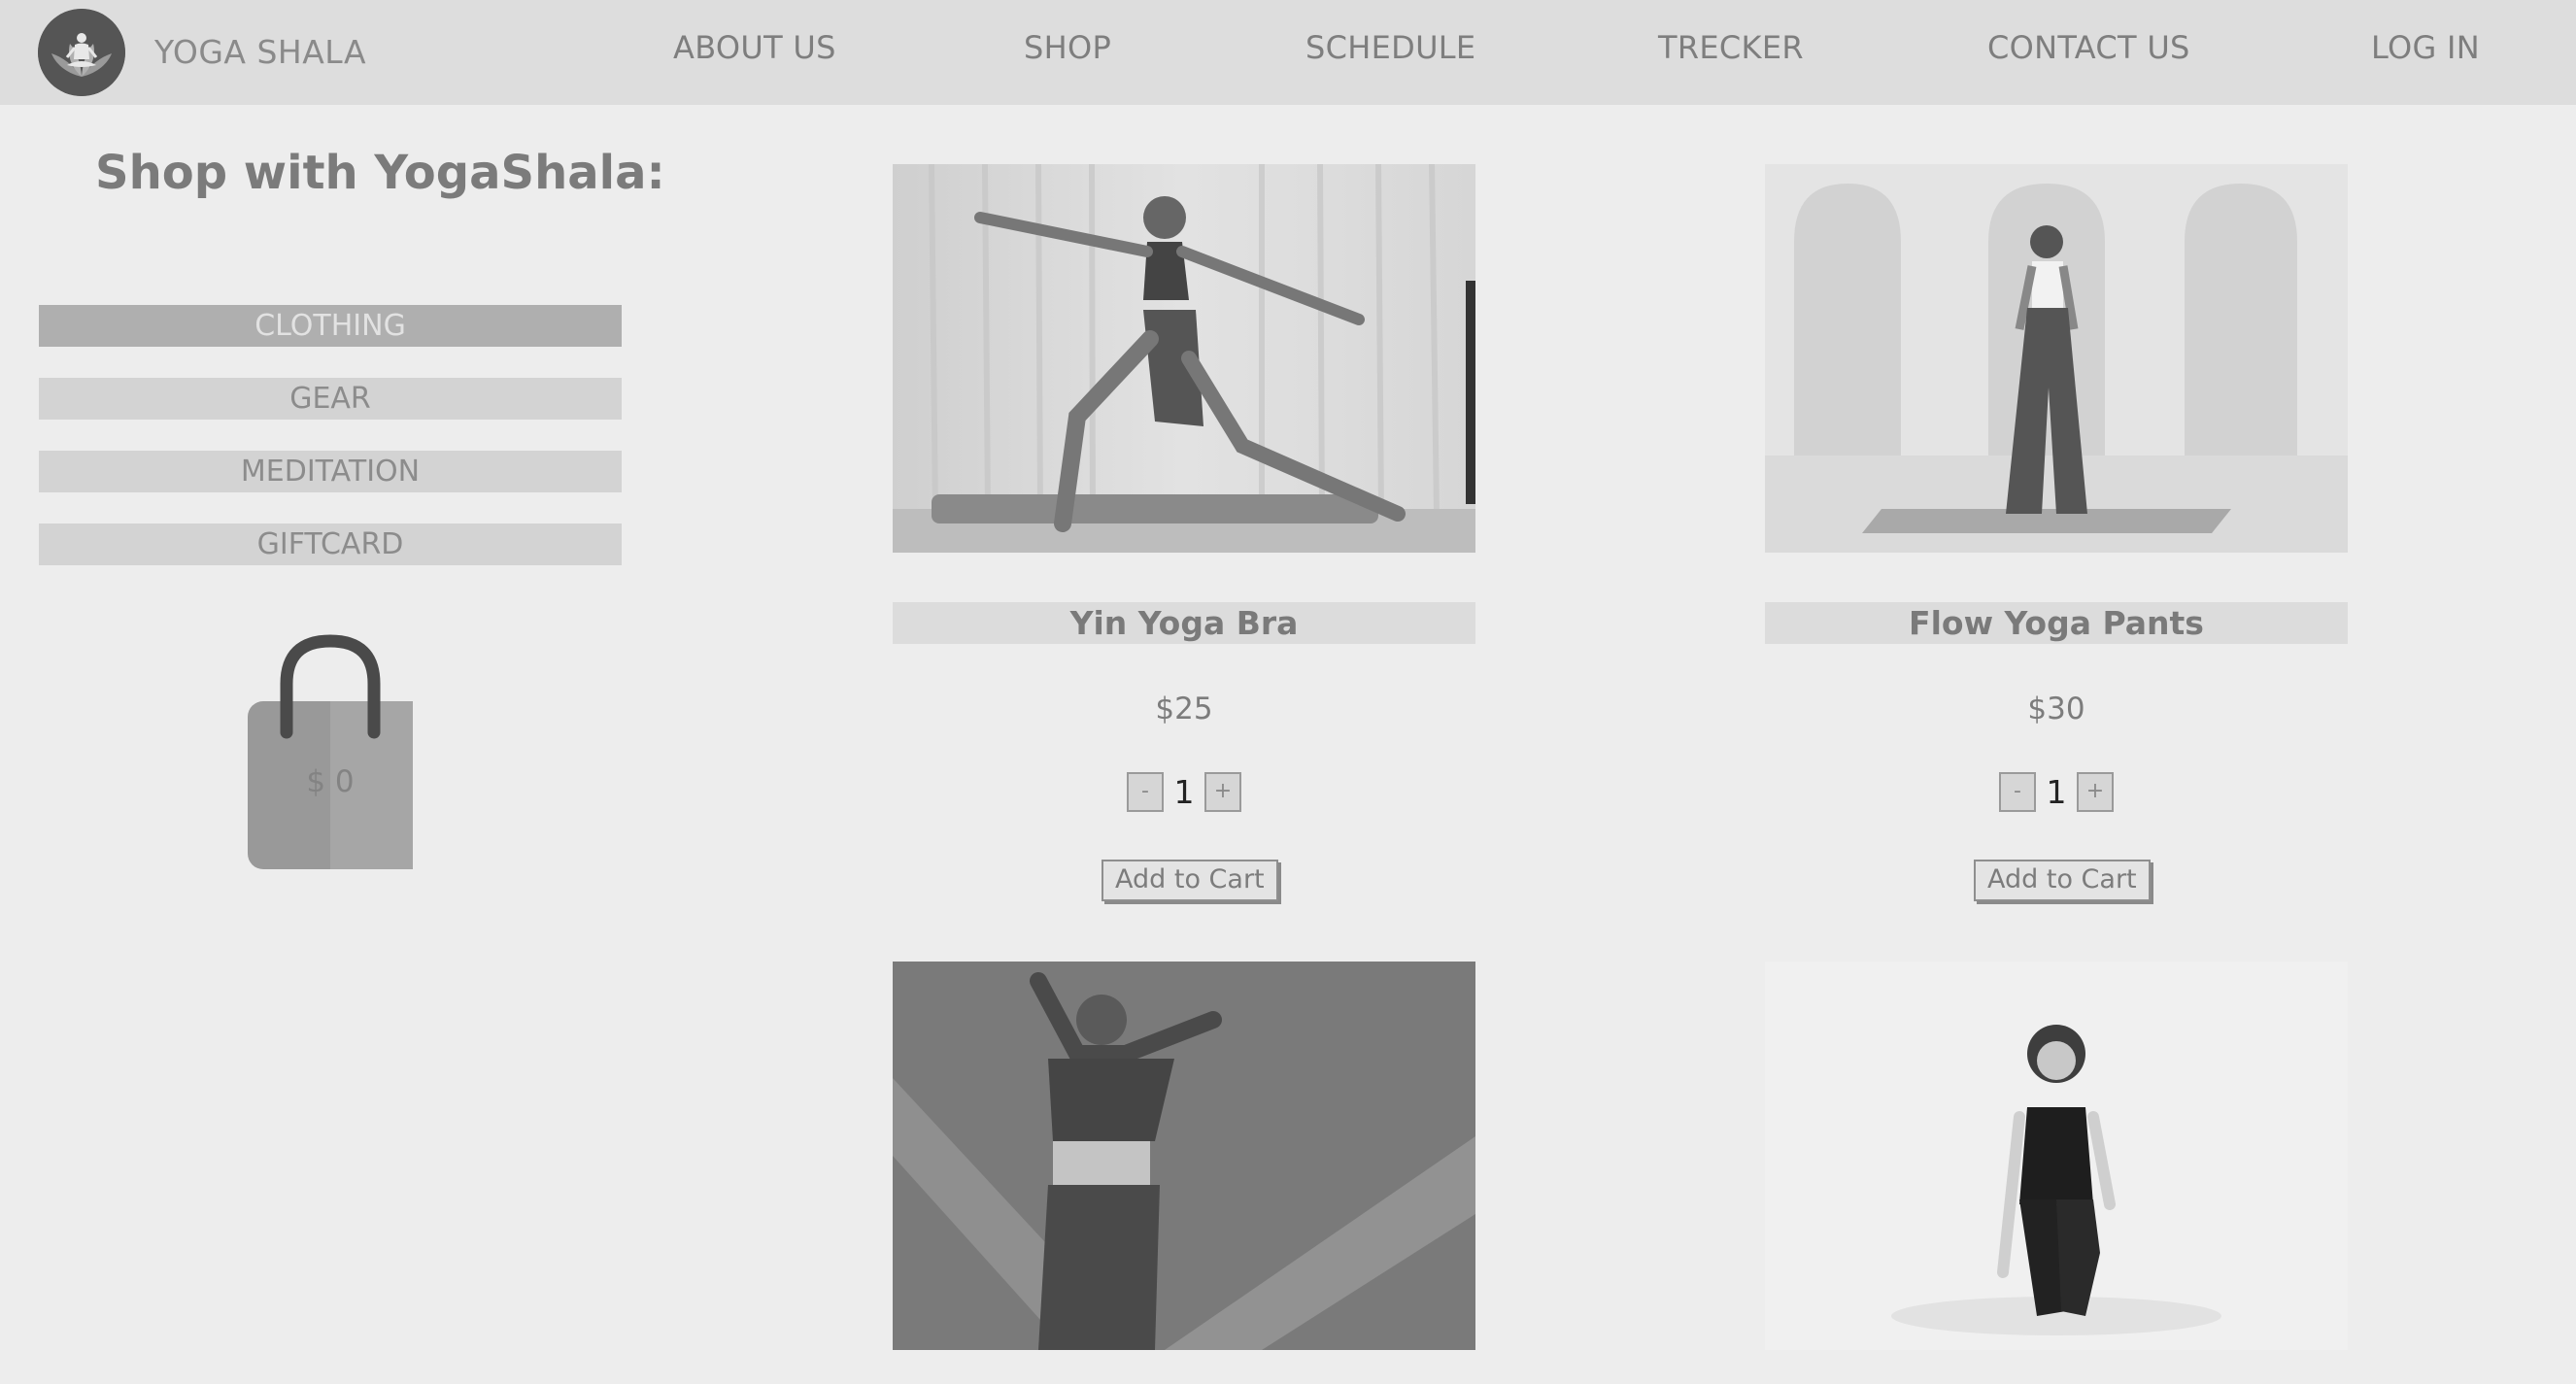  I want to click on category-meditation: MEDITATION, so click(330, 471).